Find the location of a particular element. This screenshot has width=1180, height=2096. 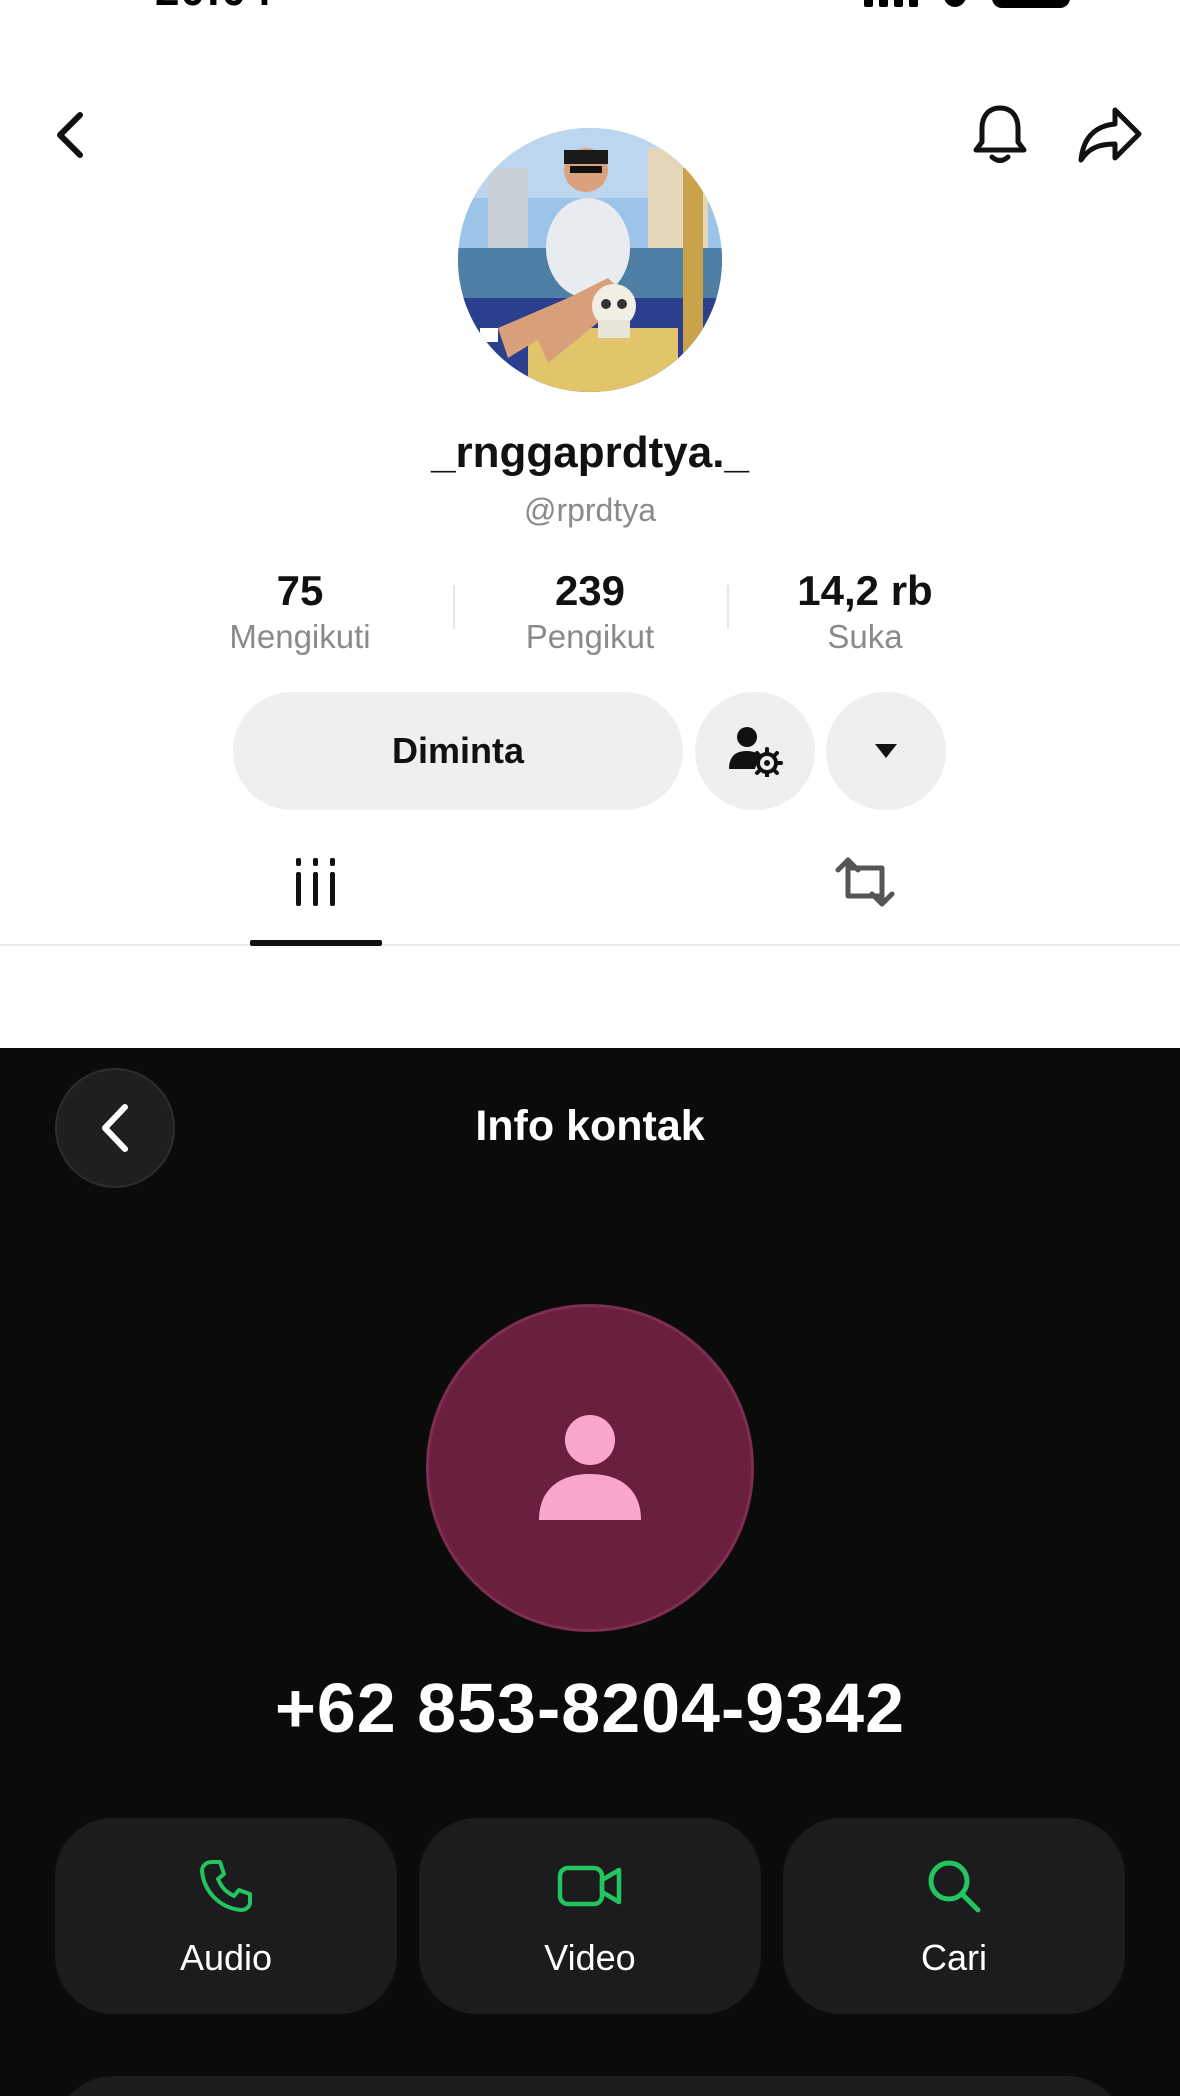

profile-avatar is located at coordinates (590, 260).